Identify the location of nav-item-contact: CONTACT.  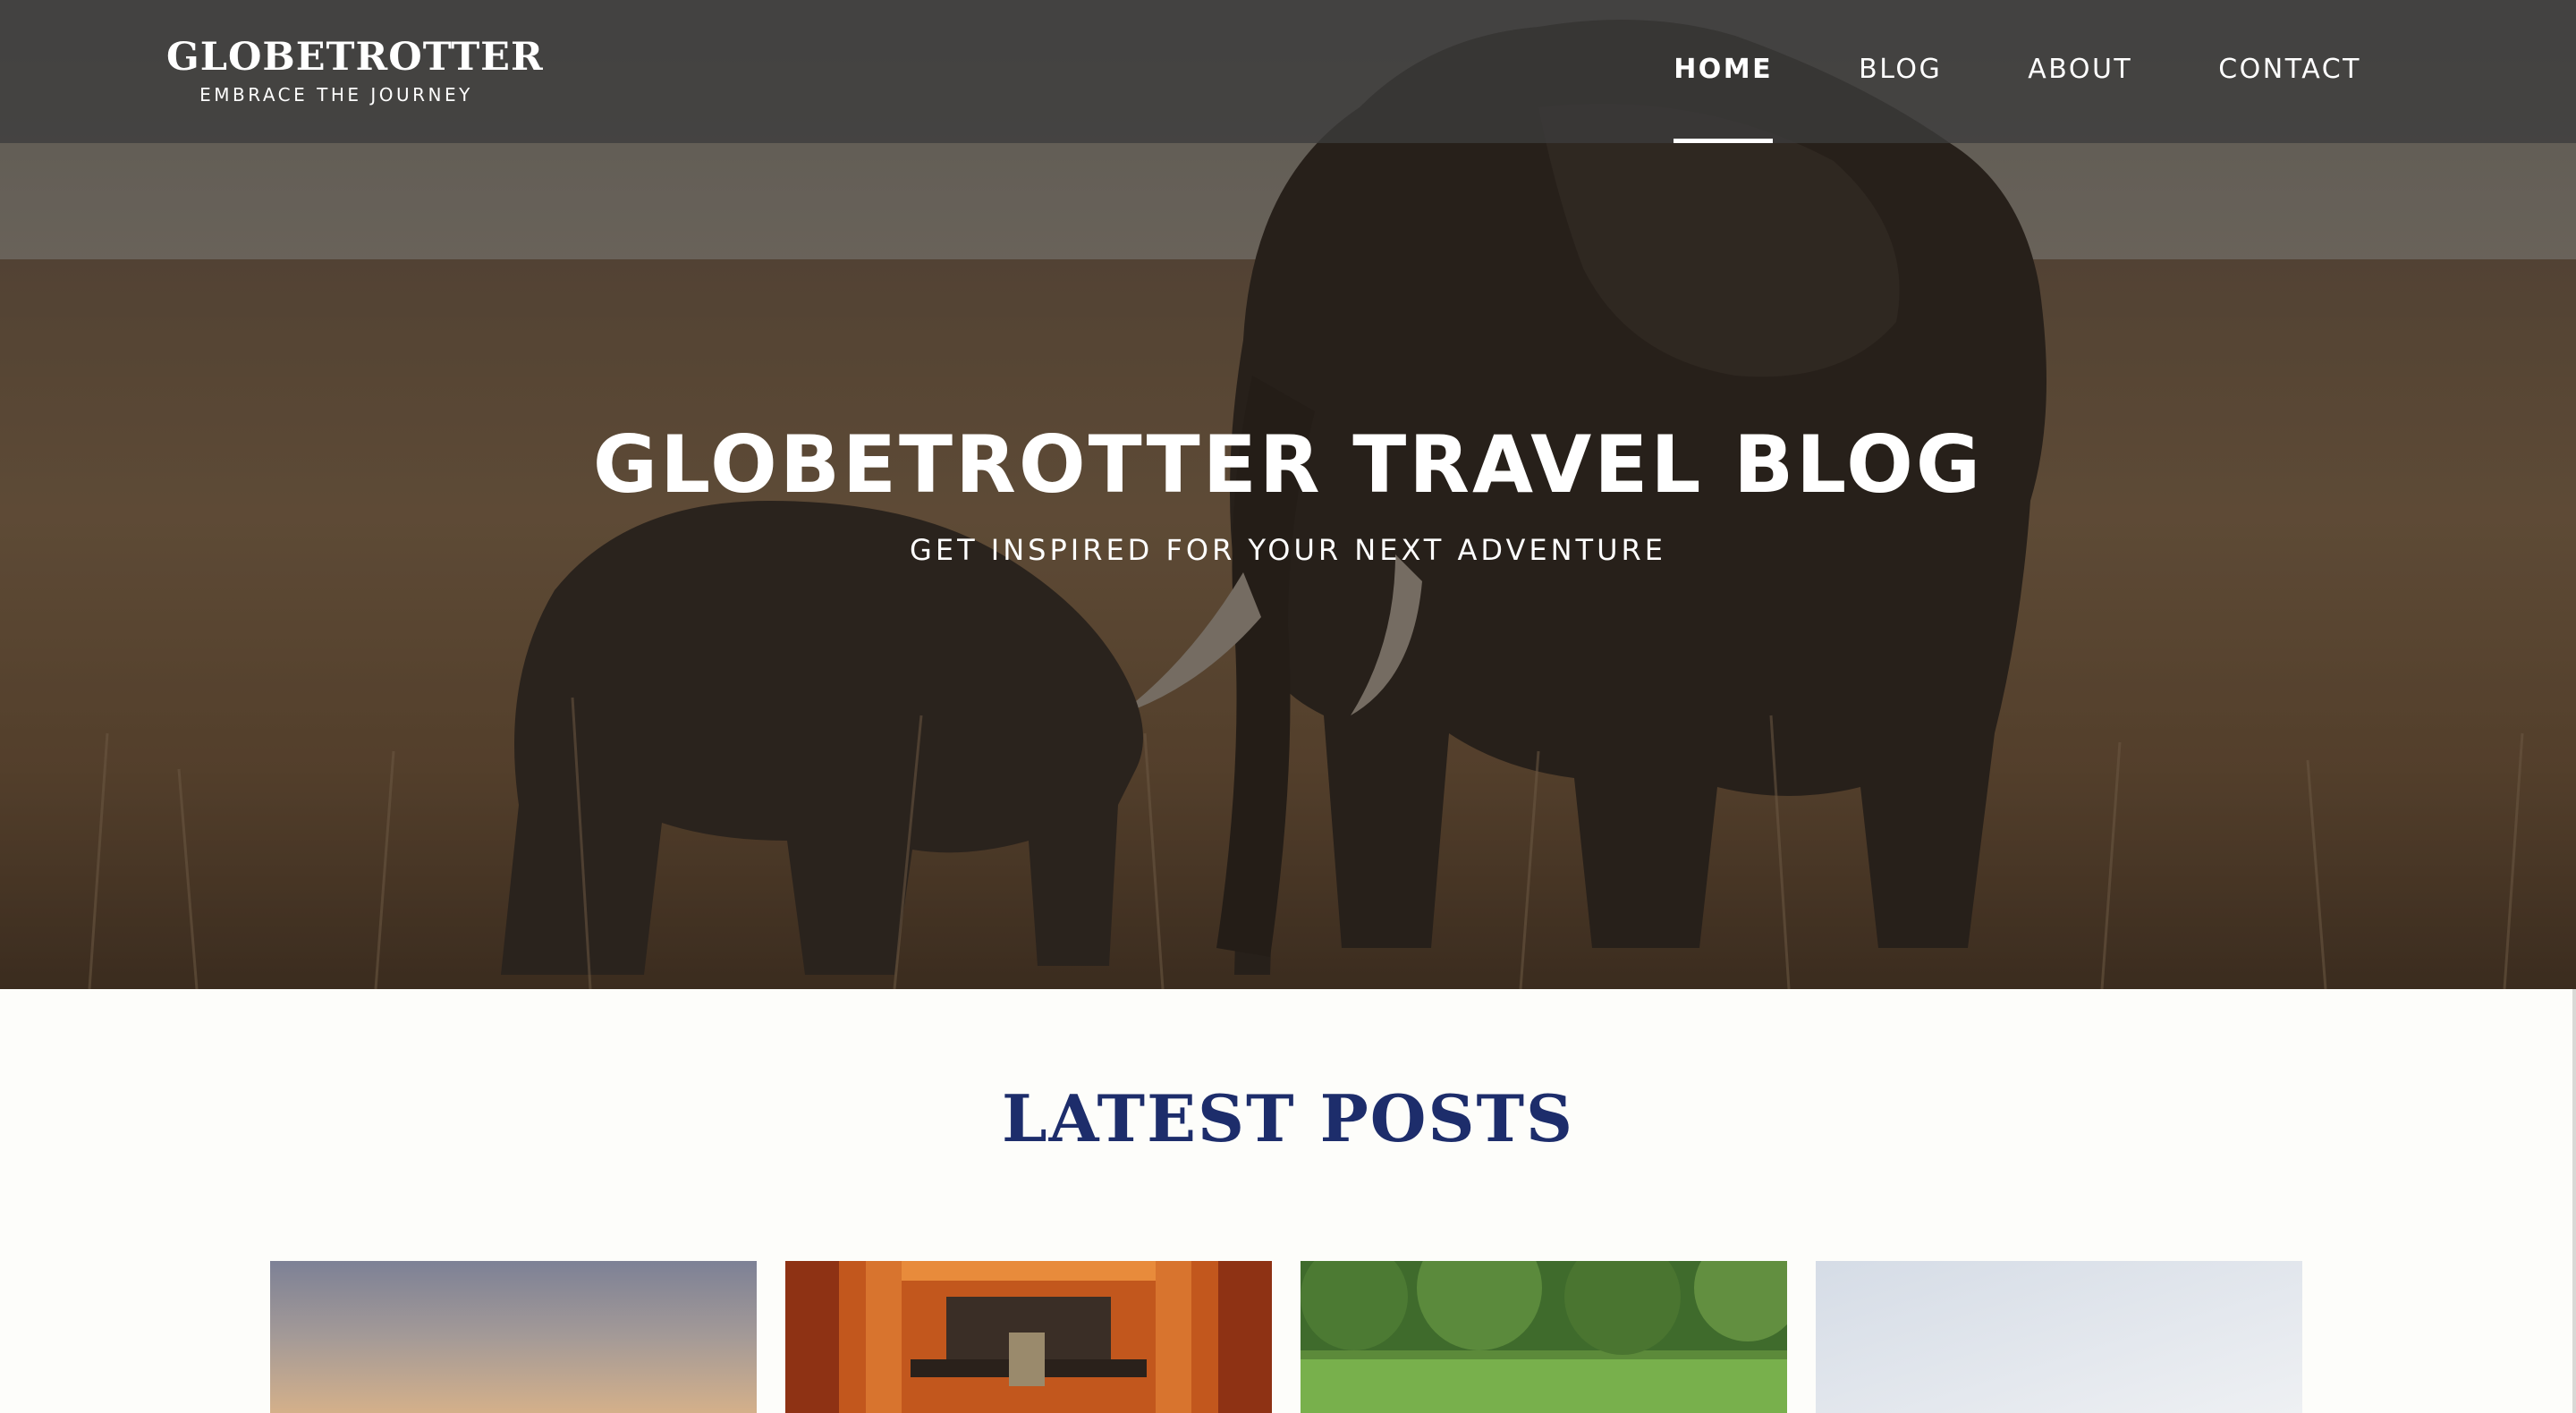
(2289, 71).